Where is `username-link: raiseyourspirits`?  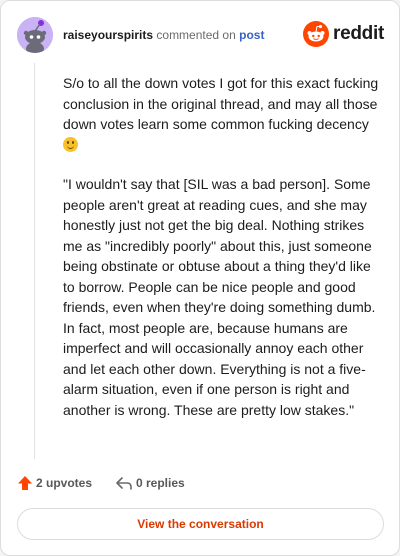
username-link: raiseyourspirits is located at coordinates (108, 35).